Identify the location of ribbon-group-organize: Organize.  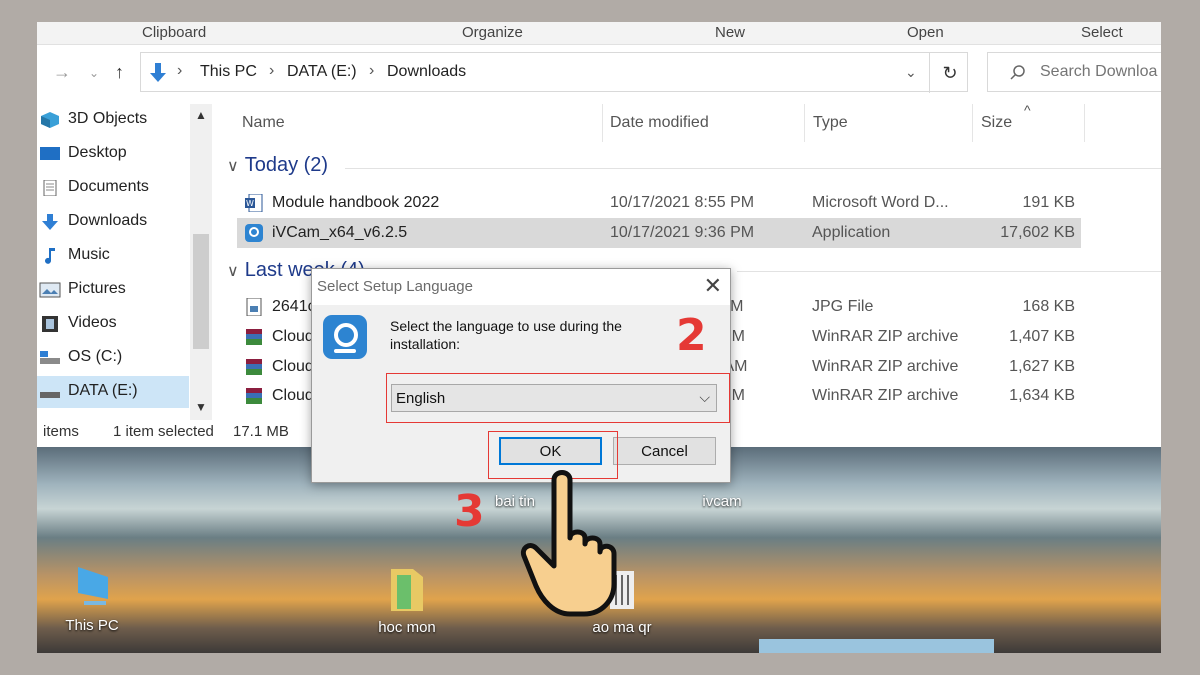
(492, 32).